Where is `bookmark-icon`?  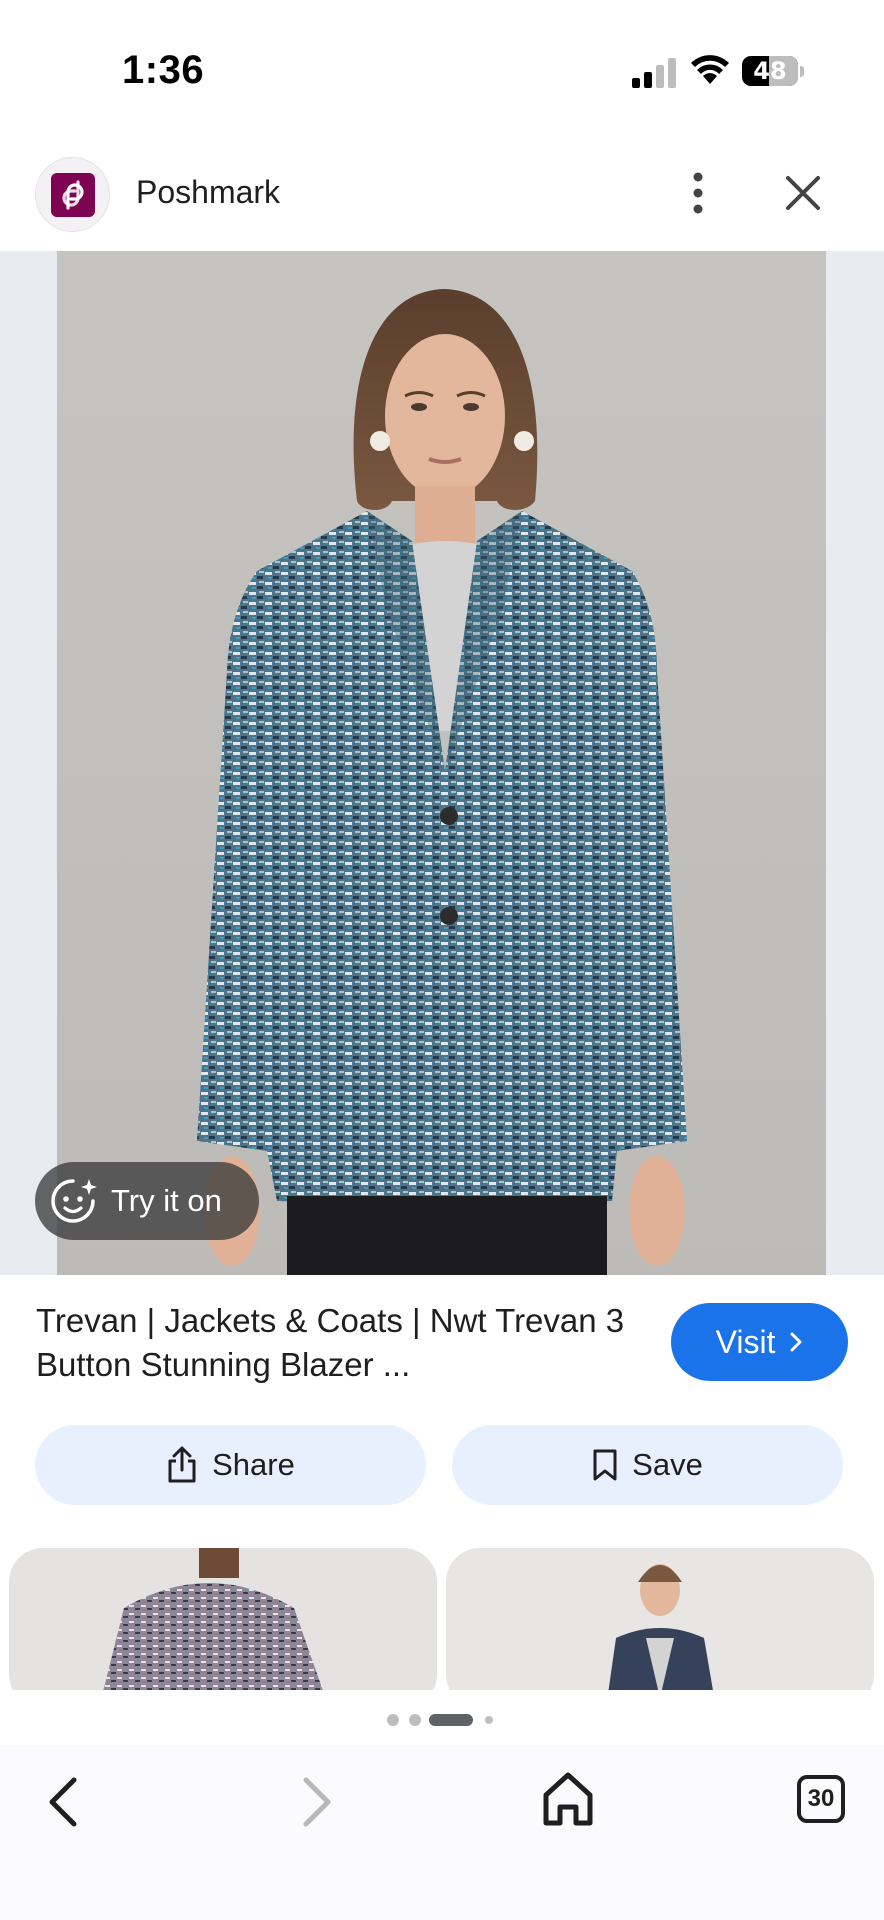
bookmark-icon is located at coordinates (605, 1465).